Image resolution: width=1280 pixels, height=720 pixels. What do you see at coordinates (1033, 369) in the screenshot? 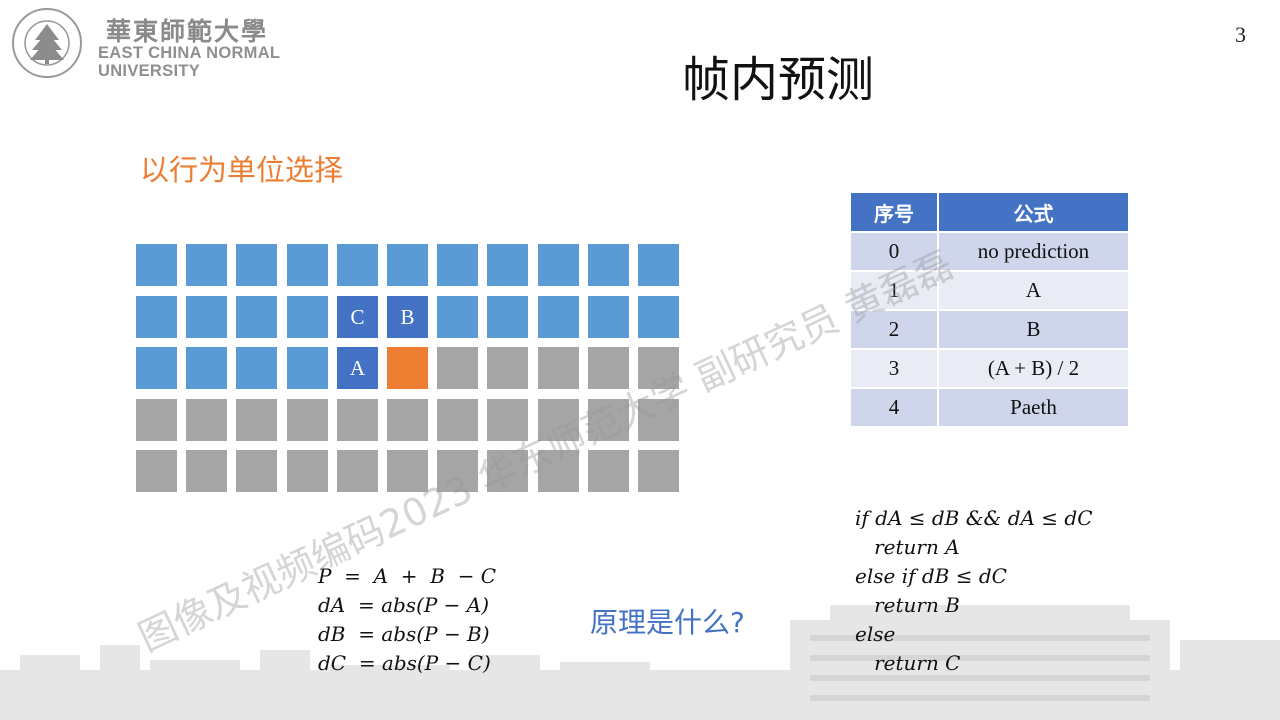
I see `table-cell-formula: (A + B) / 2` at bounding box center [1033, 369].